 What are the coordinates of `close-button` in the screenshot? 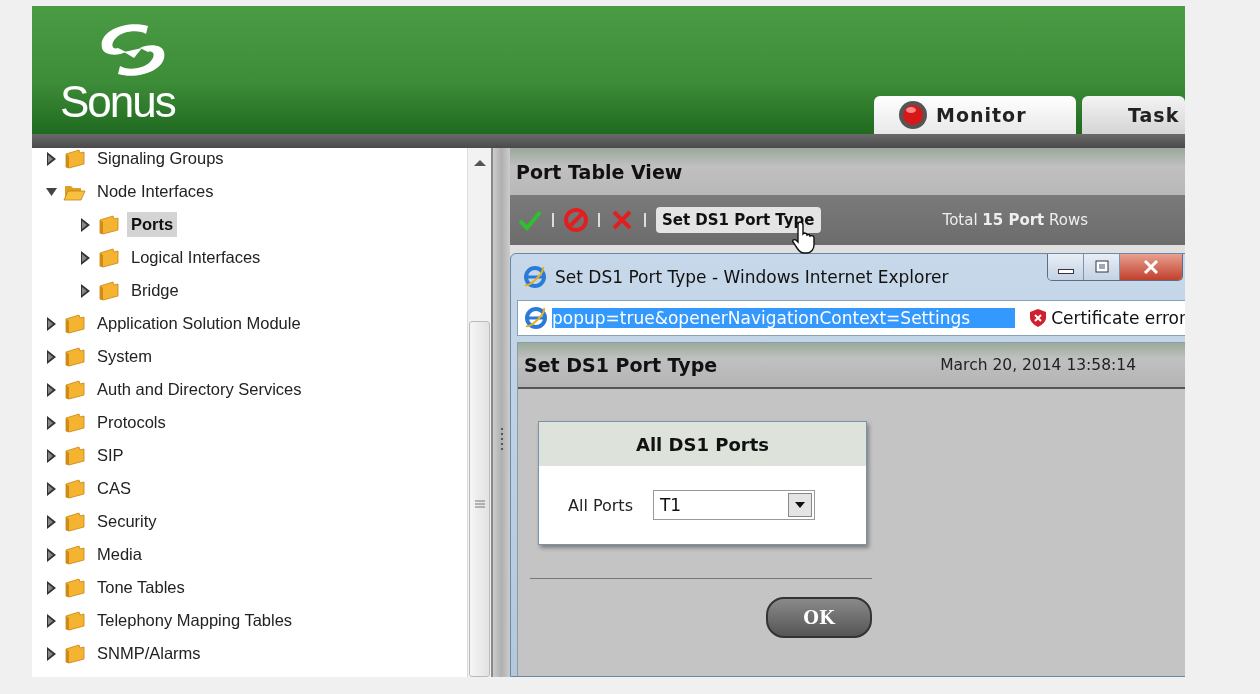 It's located at (1151, 267).